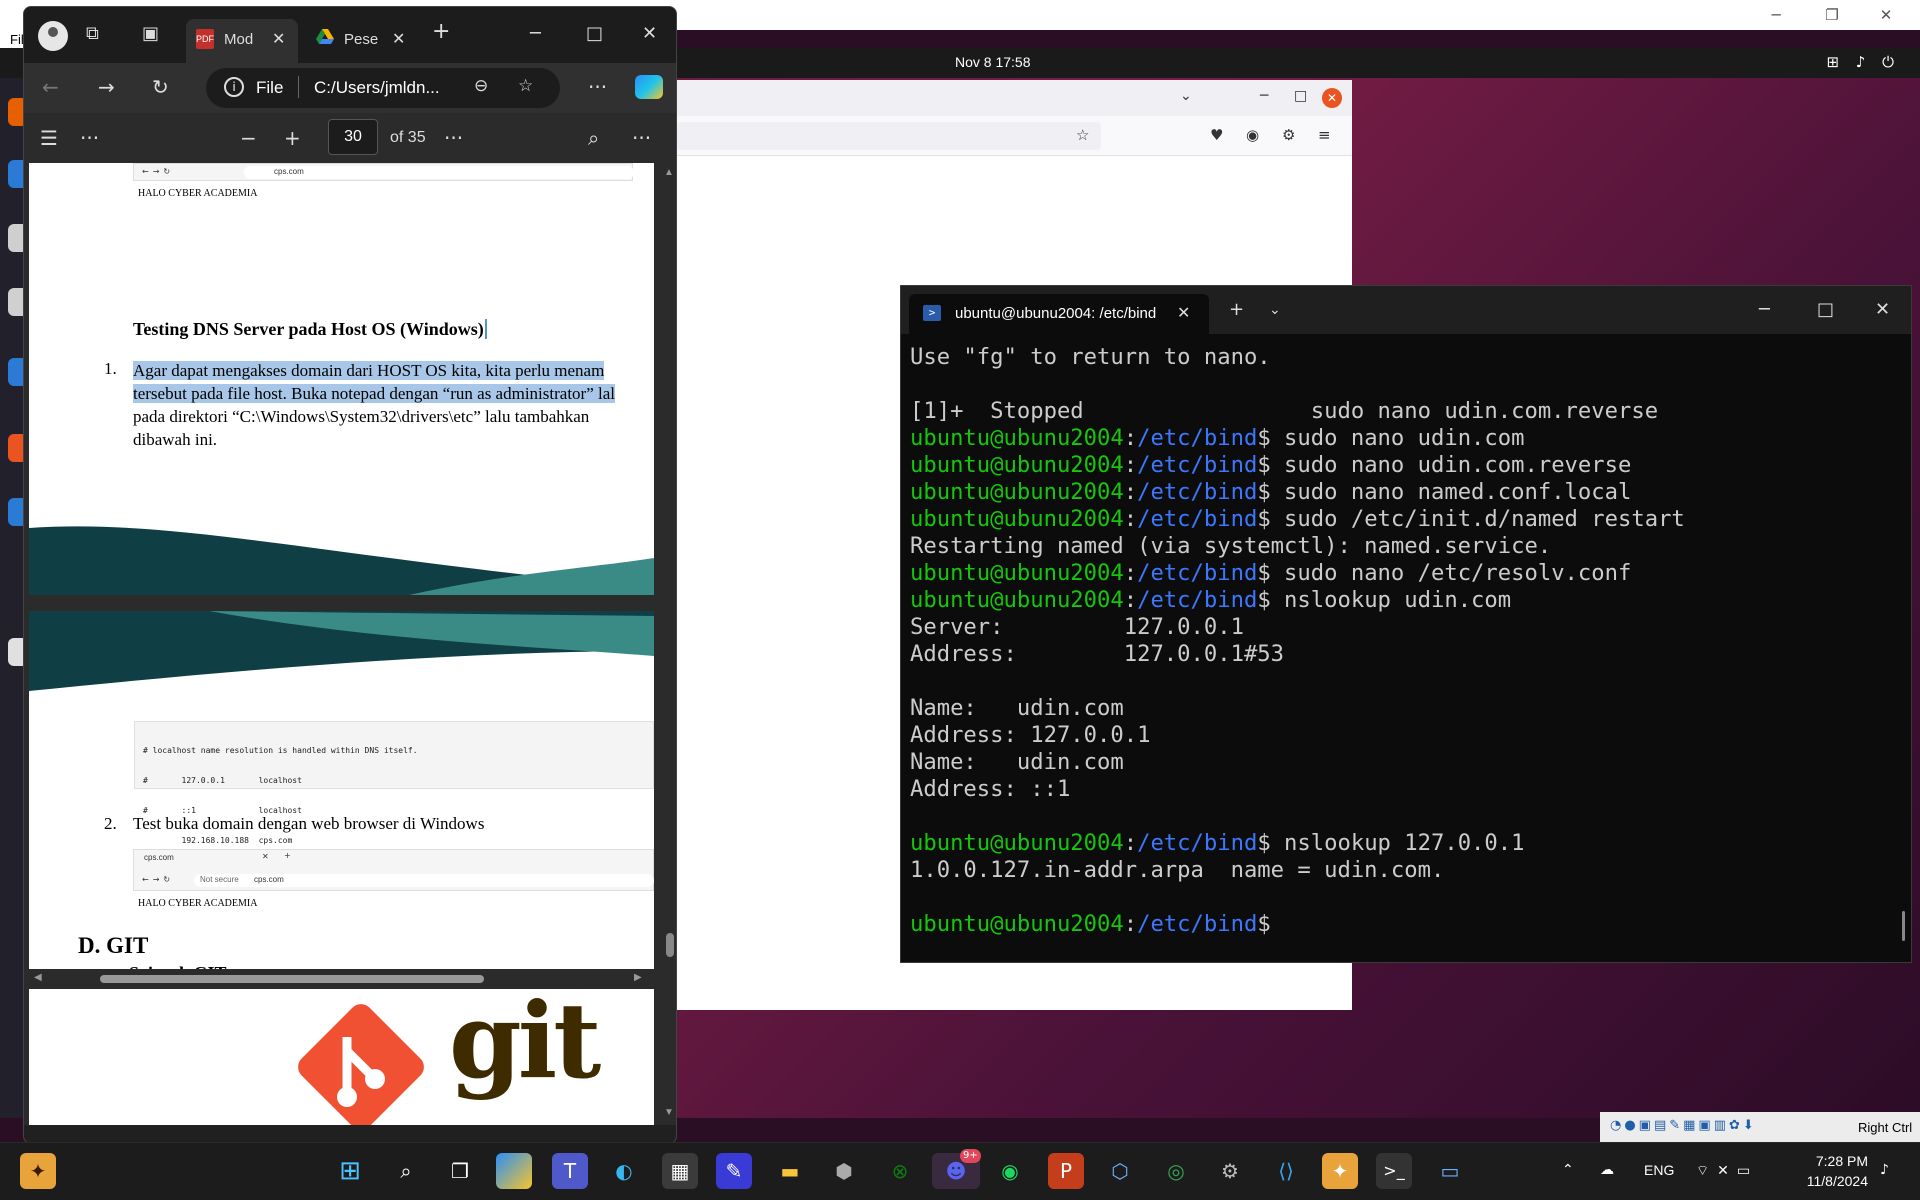  I want to click on info-icon: i, so click(234, 87).